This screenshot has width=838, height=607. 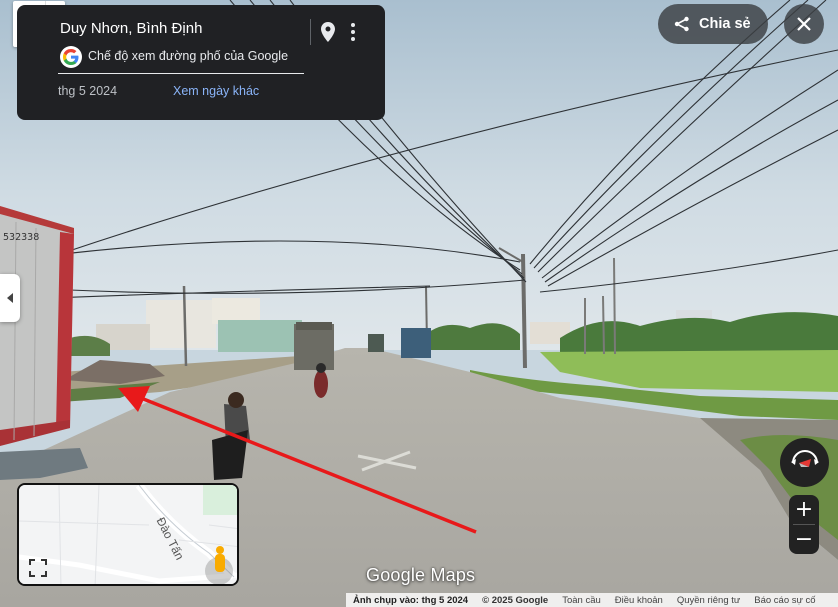 What do you see at coordinates (708, 600) in the screenshot?
I see `footer-link-privacy: Quyền riêng tư` at bounding box center [708, 600].